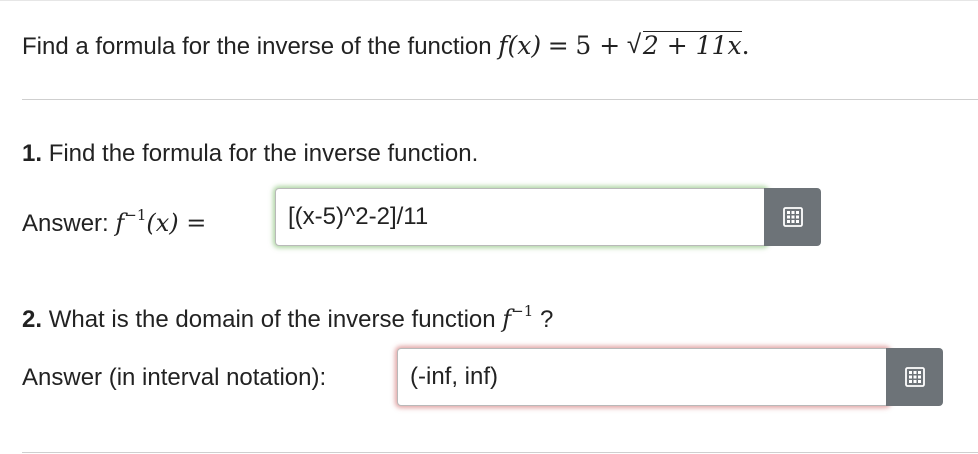  I want to click on answer-prefix: Answer:, so click(65, 223).